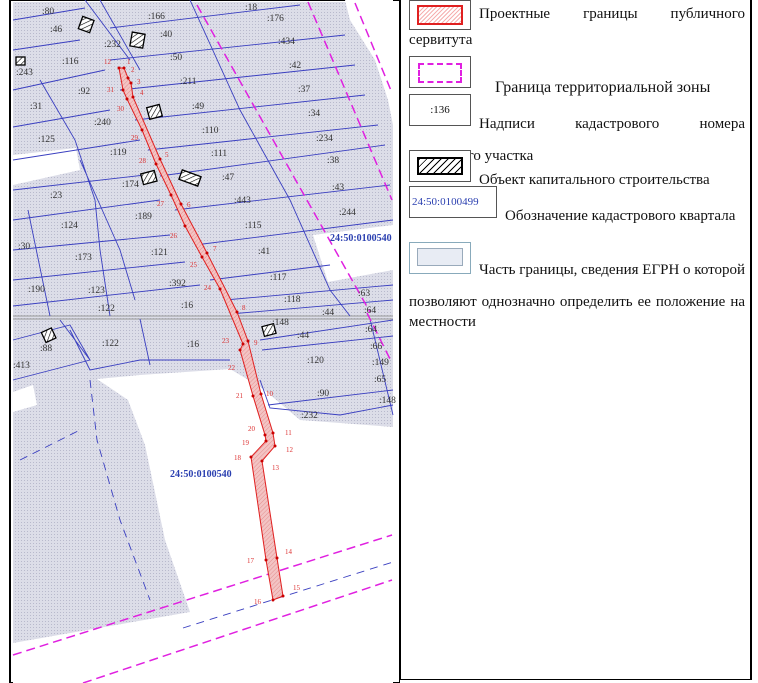  I want to click on legend-item-building: Объект капитального строительства, so click(577, 169).